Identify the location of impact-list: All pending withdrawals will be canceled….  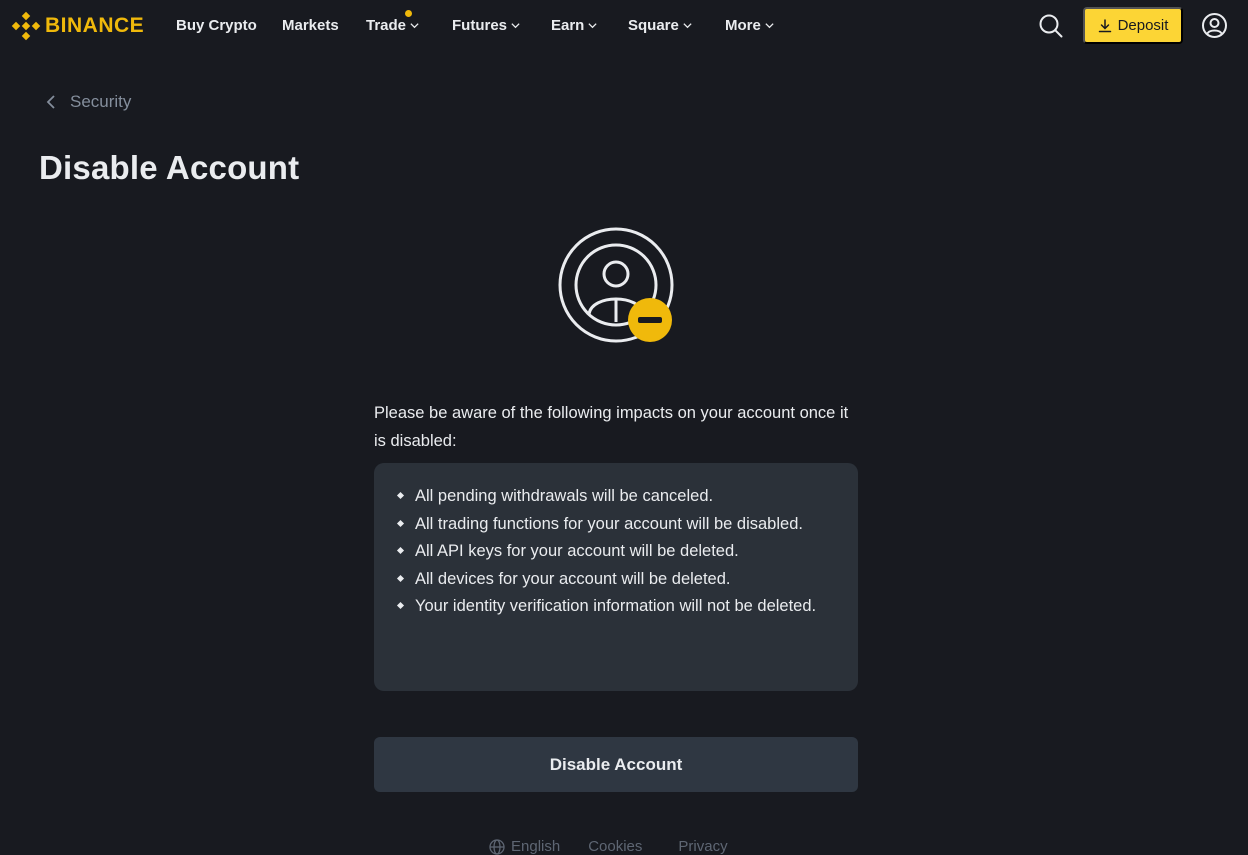
(615, 552).